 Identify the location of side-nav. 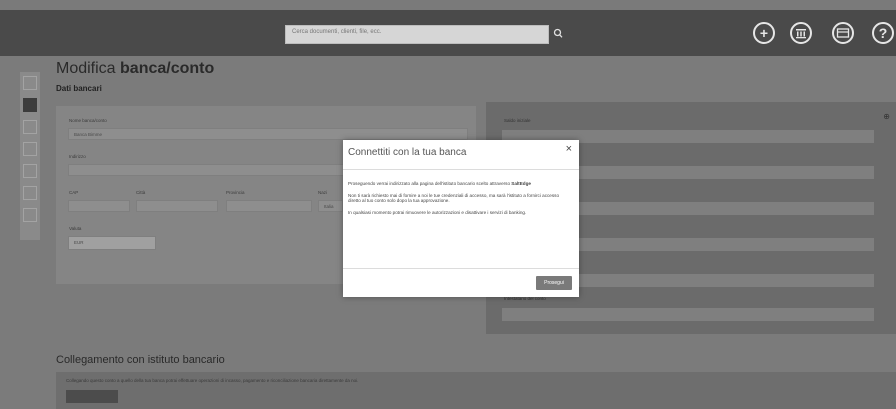
(30, 156).